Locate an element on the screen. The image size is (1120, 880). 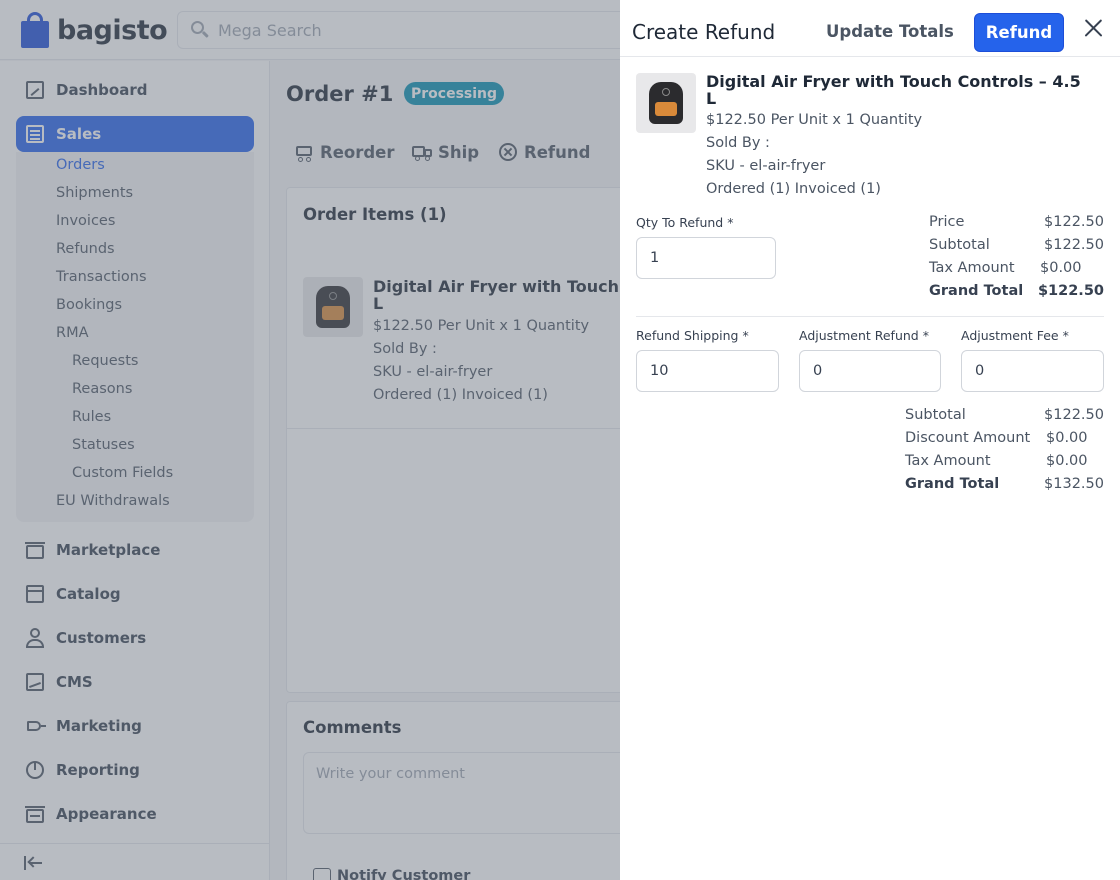
product-image is located at coordinates (666, 103).